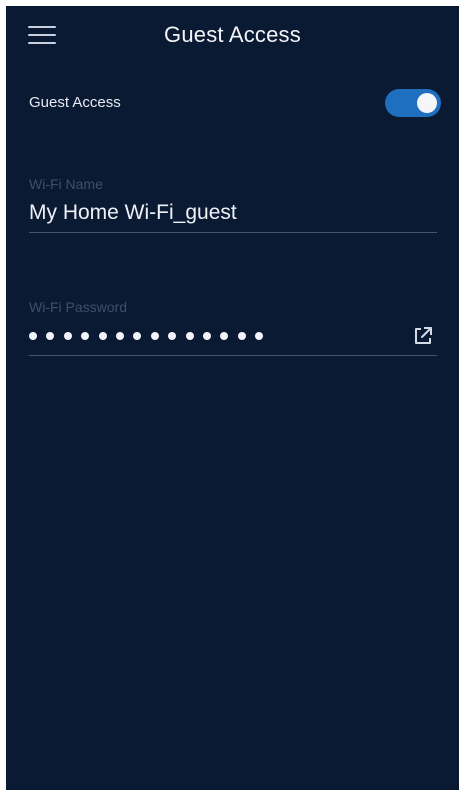 Image resolution: width=465 pixels, height=796 pixels. What do you see at coordinates (233, 355) in the screenshot?
I see `wifi-password-divider` at bounding box center [233, 355].